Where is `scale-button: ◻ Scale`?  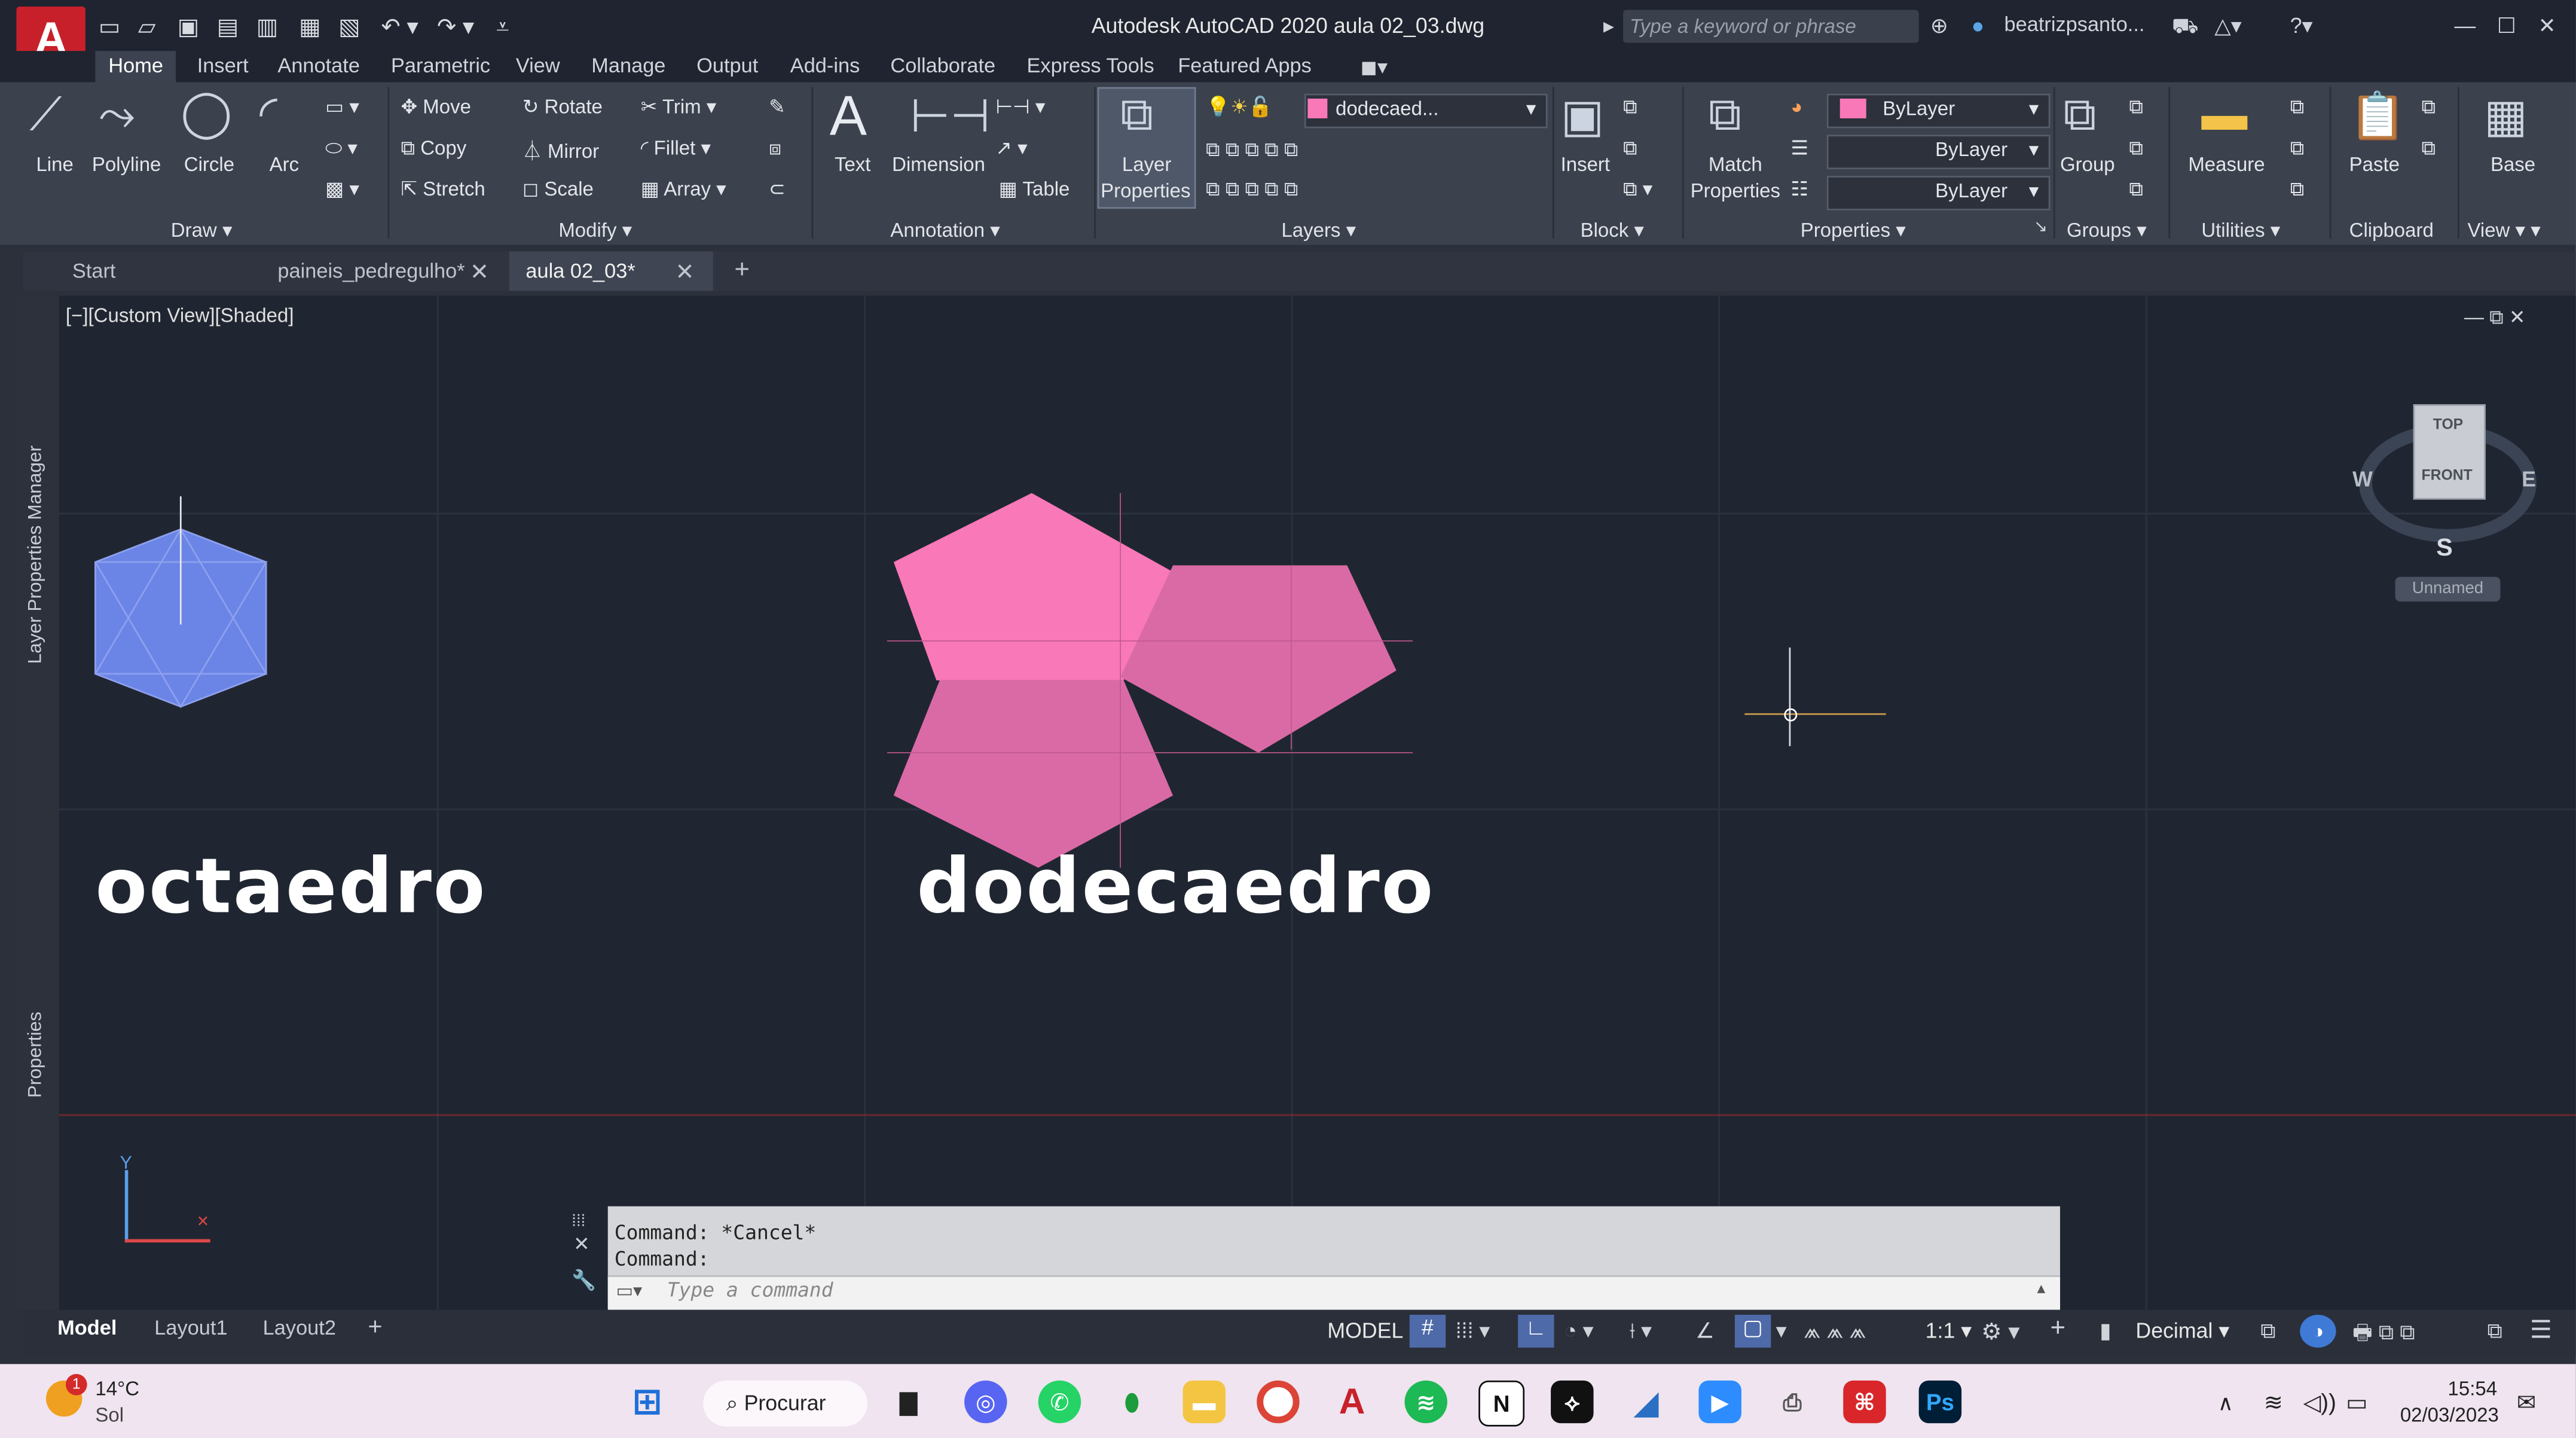
scale-button: ◻ Scale is located at coordinates (558, 189).